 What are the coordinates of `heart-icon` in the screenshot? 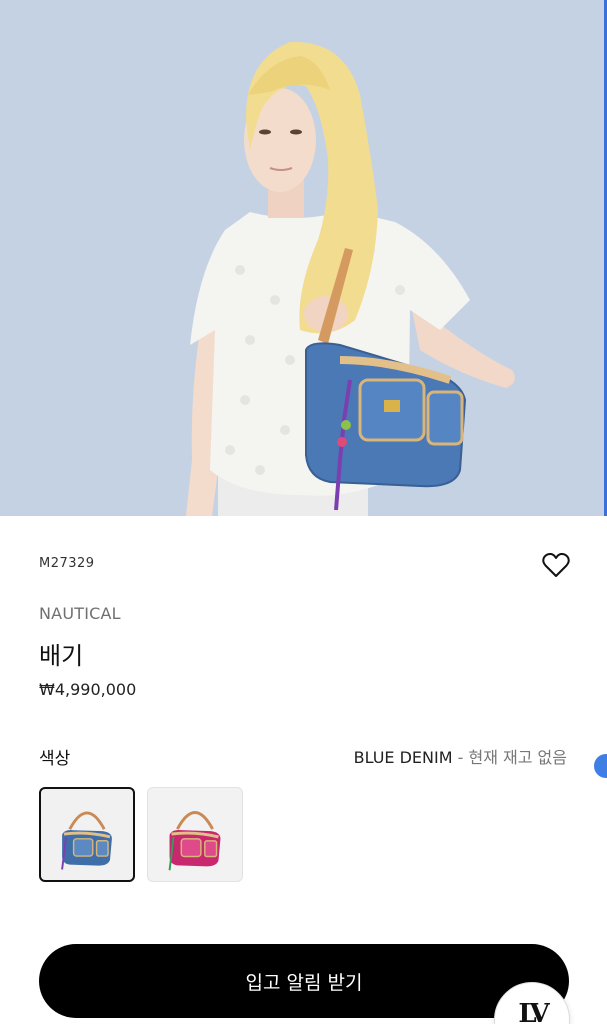 It's located at (556, 565).